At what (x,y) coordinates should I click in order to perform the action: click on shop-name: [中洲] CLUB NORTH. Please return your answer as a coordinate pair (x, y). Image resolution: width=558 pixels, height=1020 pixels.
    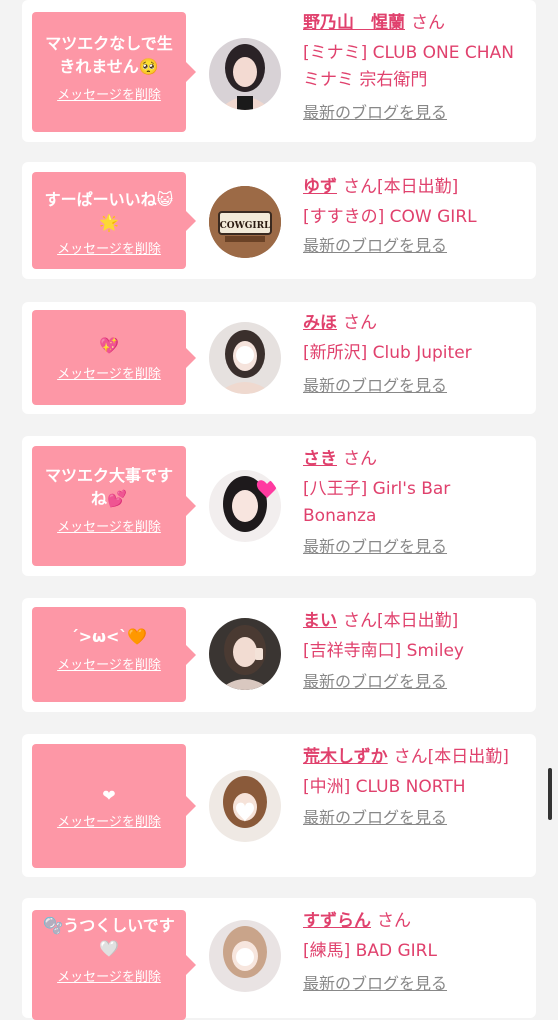
    Looking at the image, I should click on (384, 787).